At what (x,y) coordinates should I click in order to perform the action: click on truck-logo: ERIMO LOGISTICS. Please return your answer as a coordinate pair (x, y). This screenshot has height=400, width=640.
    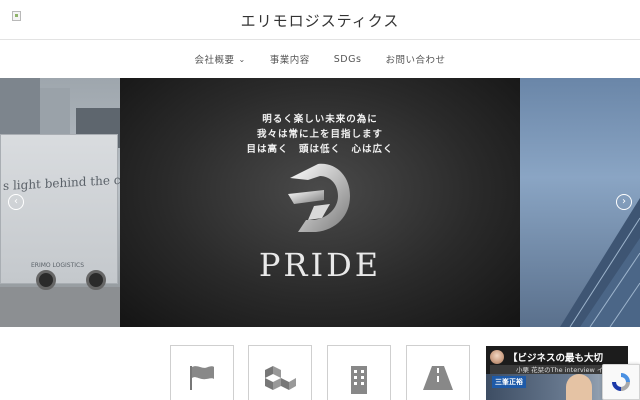
    Looking at the image, I should click on (58, 265).